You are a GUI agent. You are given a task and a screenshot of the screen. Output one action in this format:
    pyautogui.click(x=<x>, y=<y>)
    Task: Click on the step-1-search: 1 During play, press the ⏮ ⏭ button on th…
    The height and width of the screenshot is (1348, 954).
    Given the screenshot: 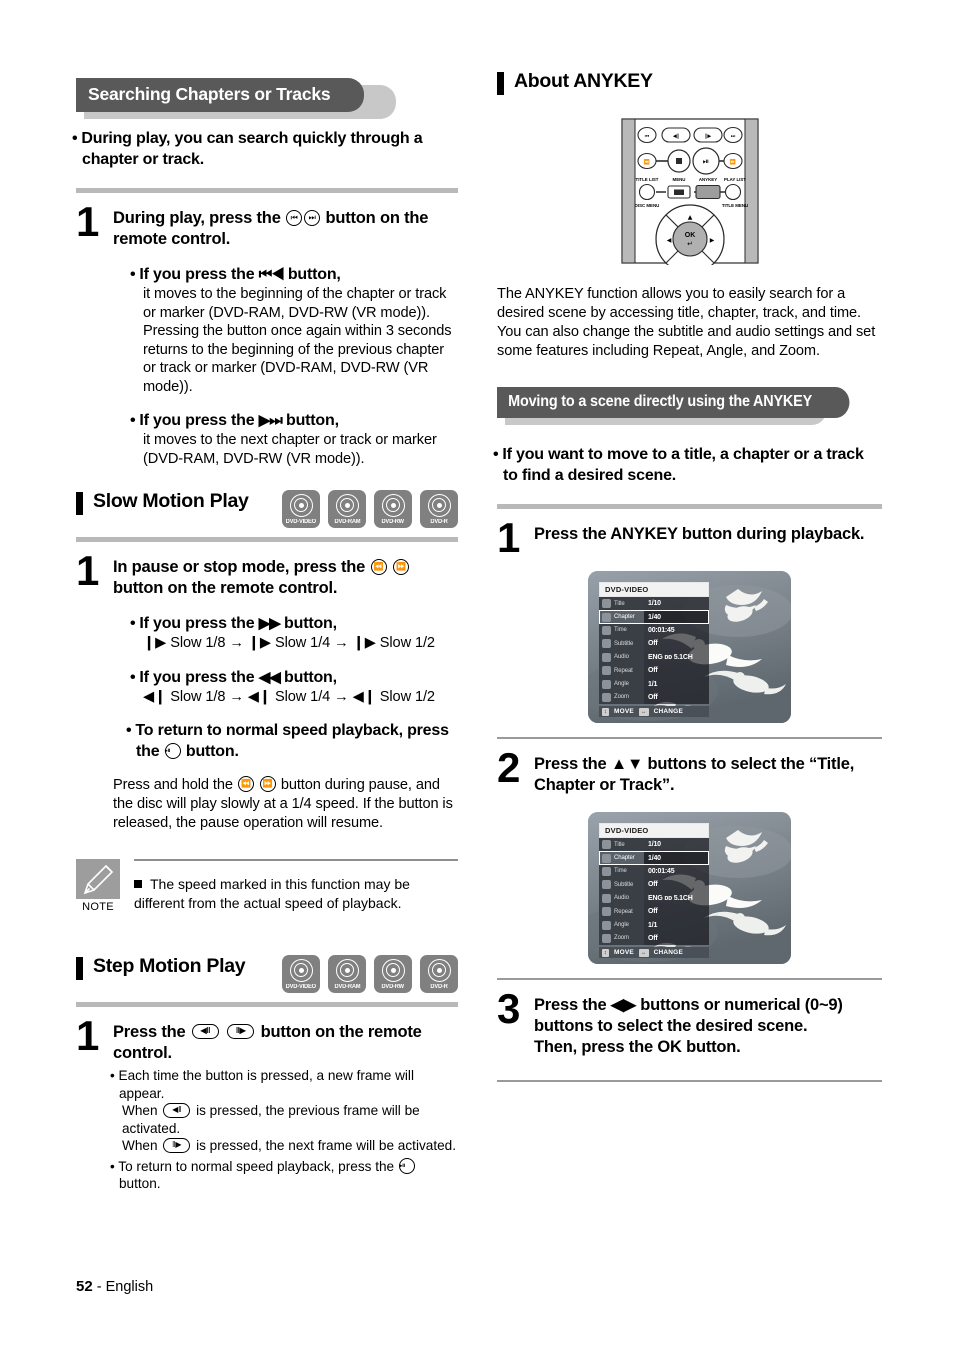 What is the action you would take?
    pyautogui.click(x=267, y=333)
    